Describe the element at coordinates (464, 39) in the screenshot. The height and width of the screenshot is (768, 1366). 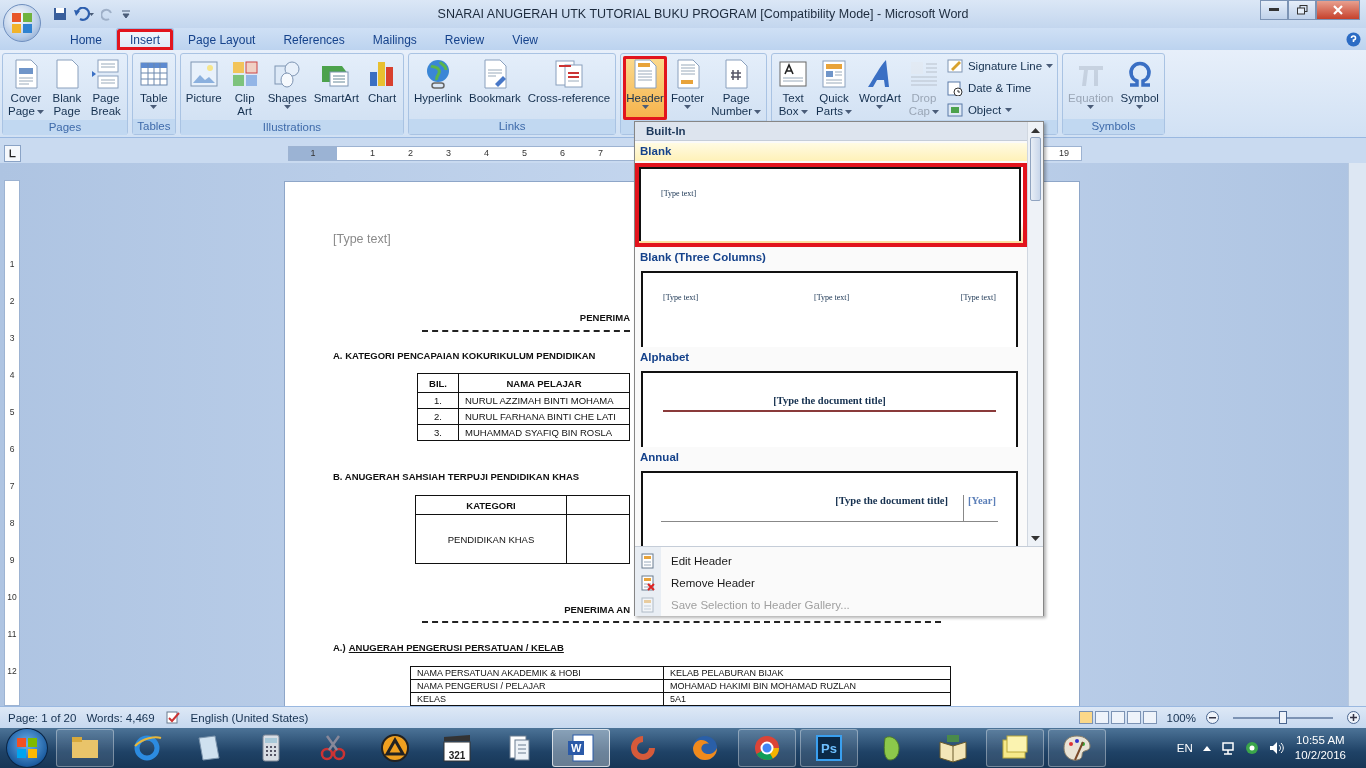
I see `ribbon-tab: Review` at that location.